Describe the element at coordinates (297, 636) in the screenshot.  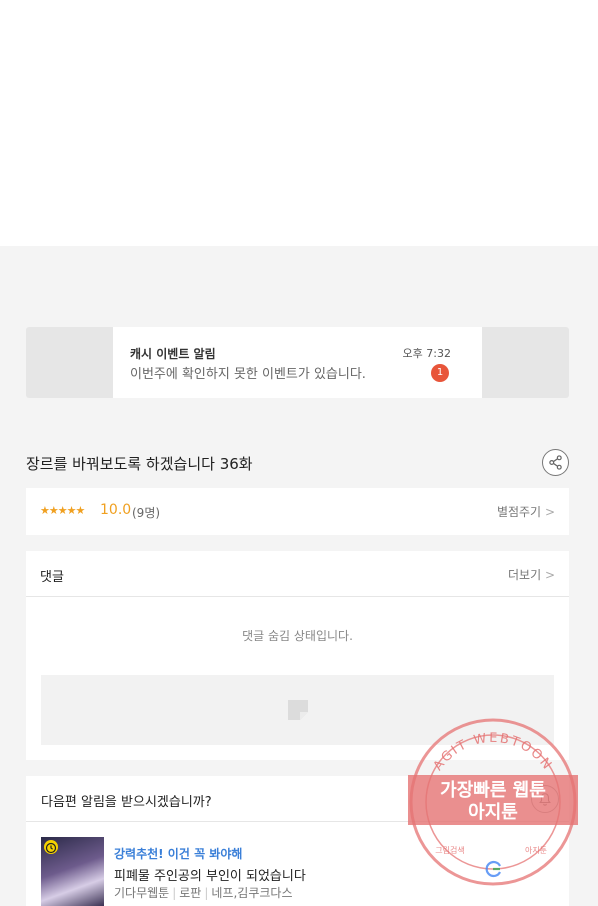
I see `comment-hidden-message: 댓글 숨김 상태입니다.` at that location.